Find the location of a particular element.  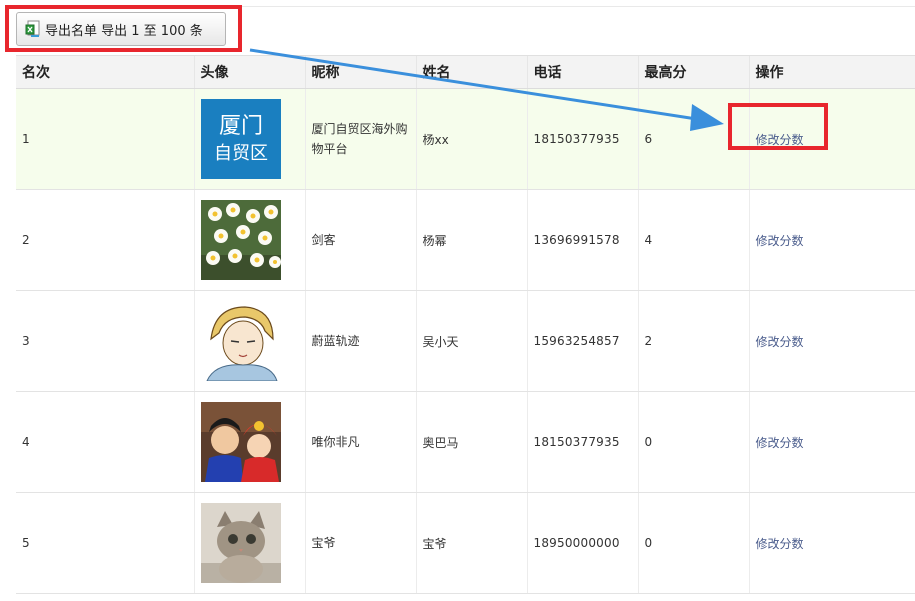

header-avatar: 头像 is located at coordinates (249, 72).